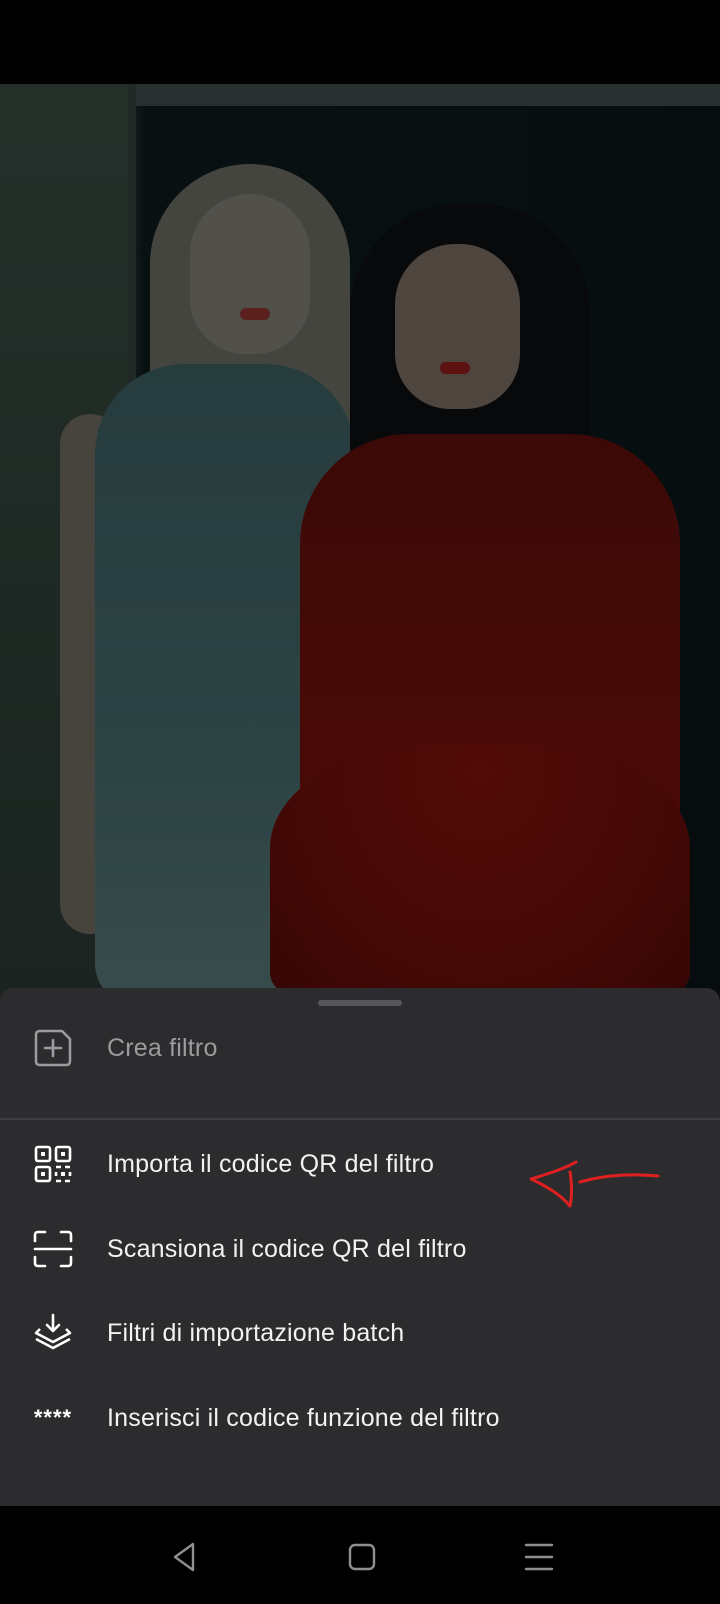  I want to click on divider, so click(360, 1119).